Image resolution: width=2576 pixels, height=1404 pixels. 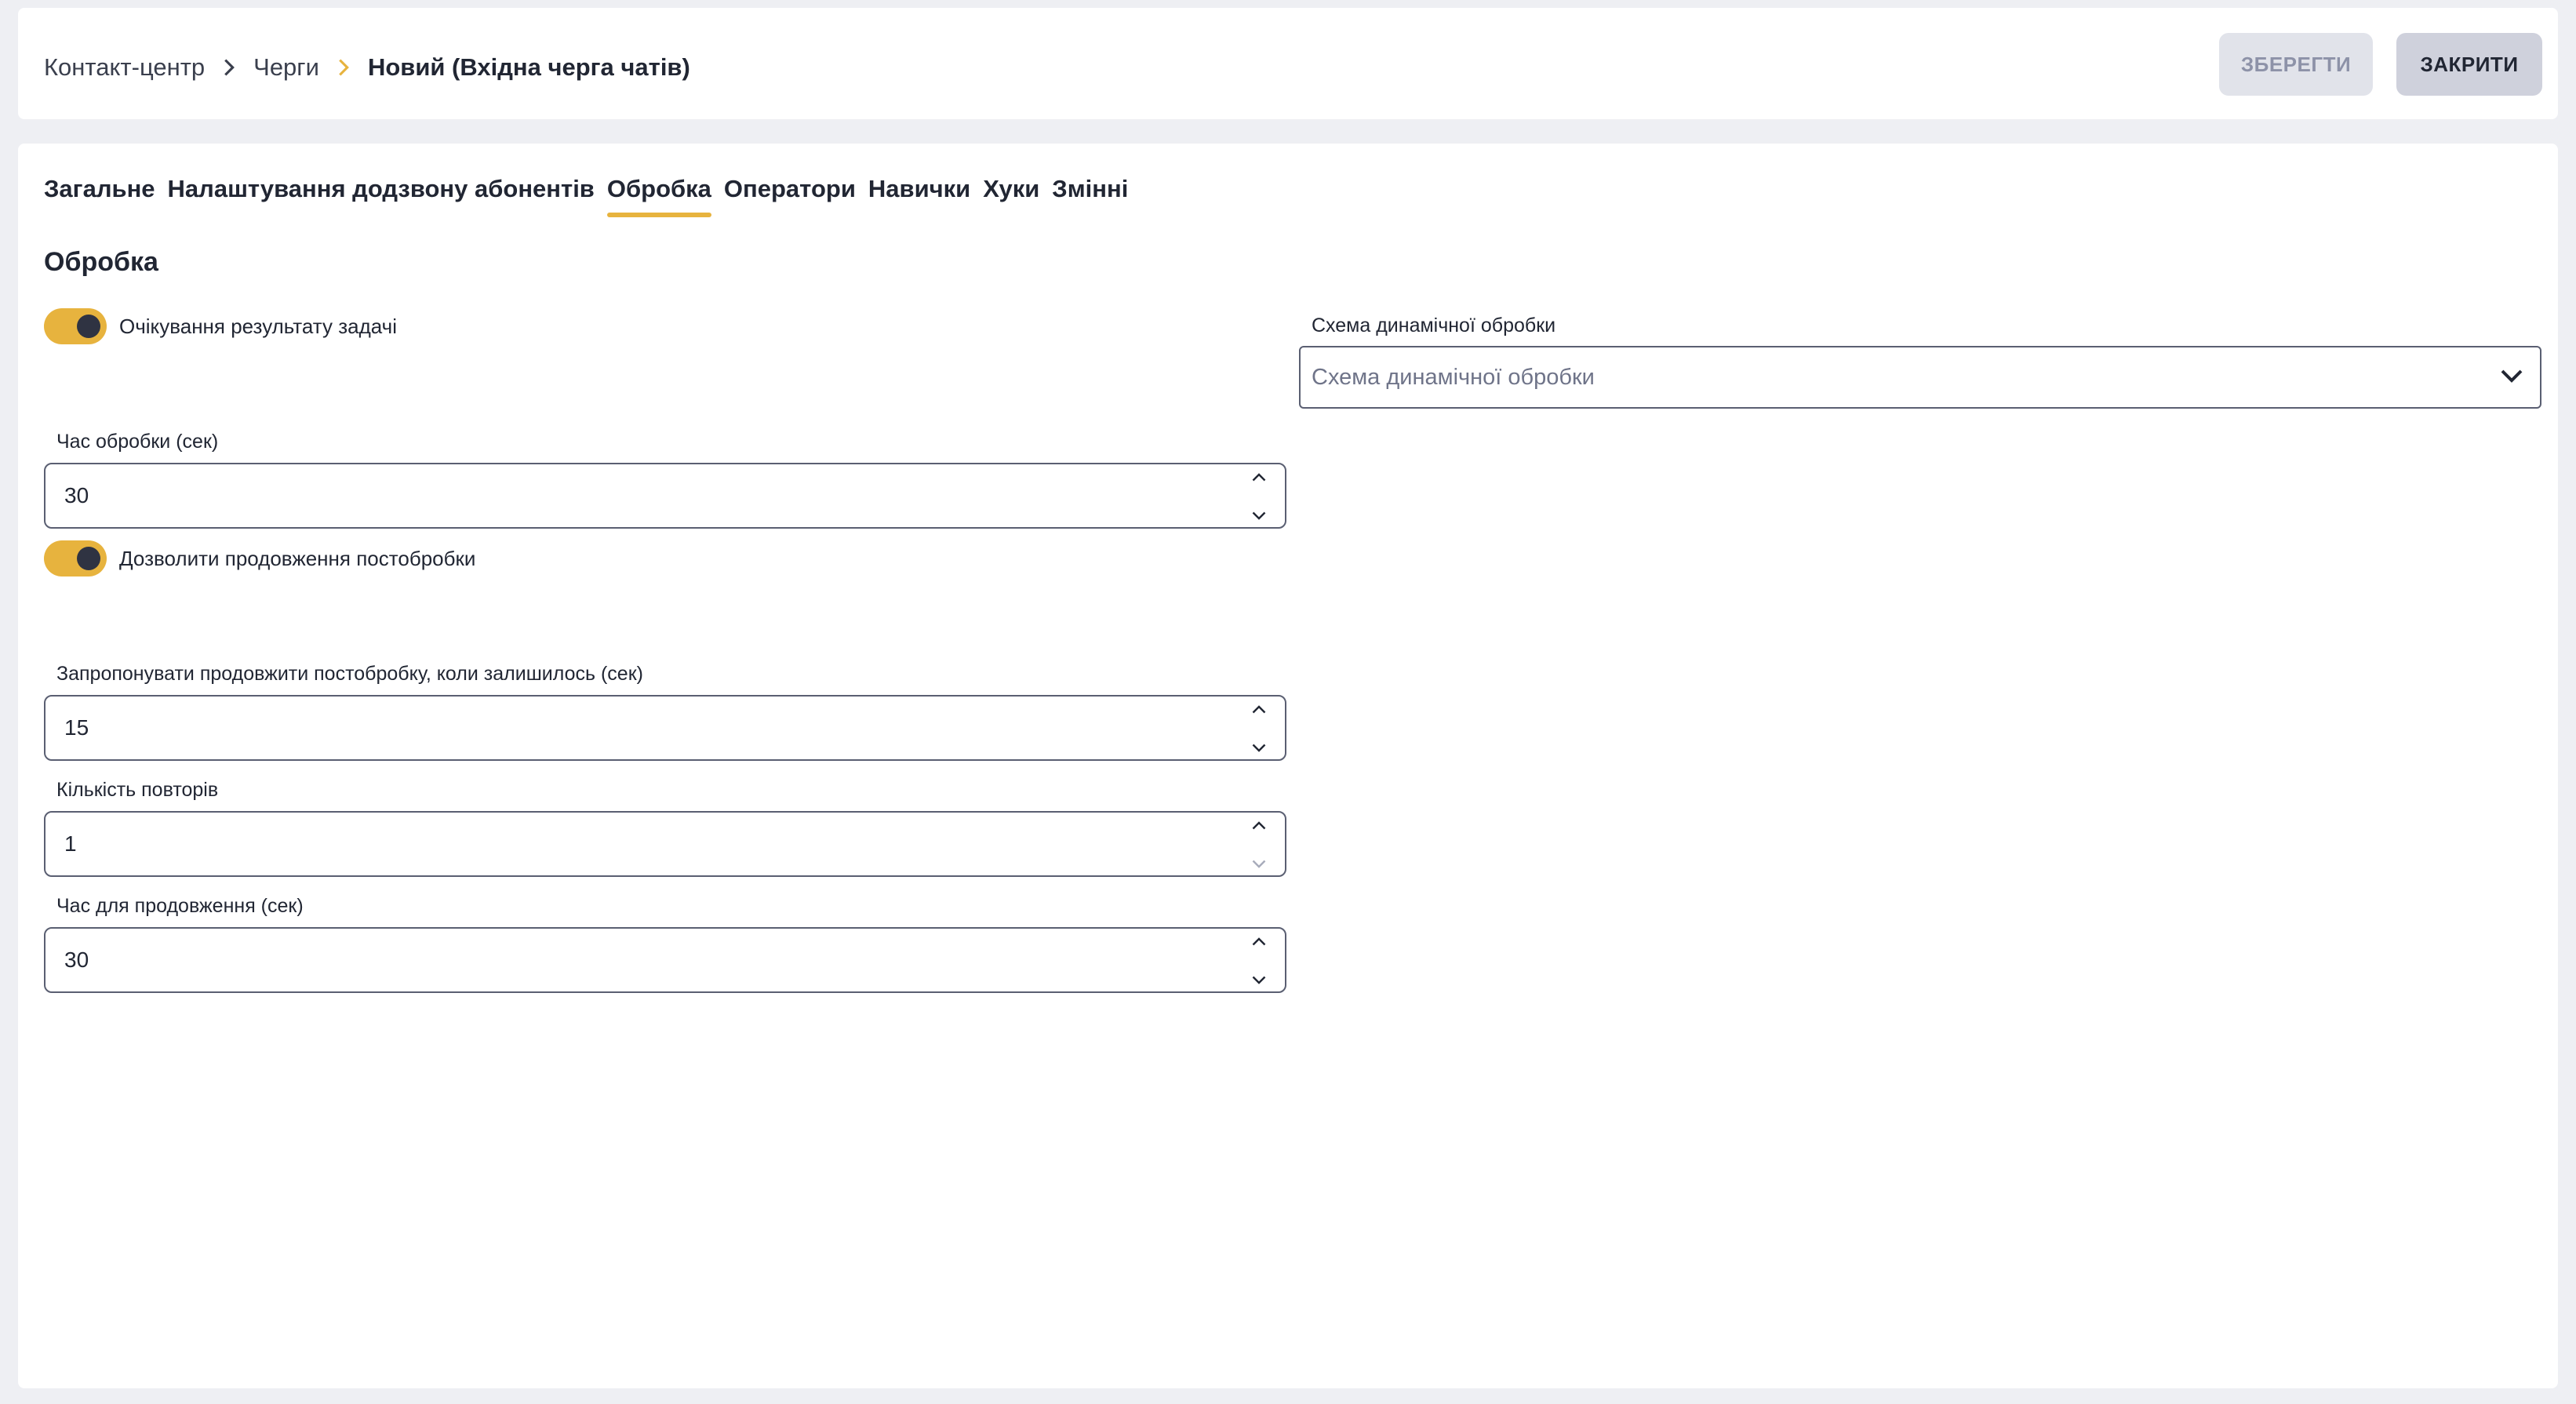 What do you see at coordinates (790, 196) in the screenshot?
I see `tab-operators: Оператори` at bounding box center [790, 196].